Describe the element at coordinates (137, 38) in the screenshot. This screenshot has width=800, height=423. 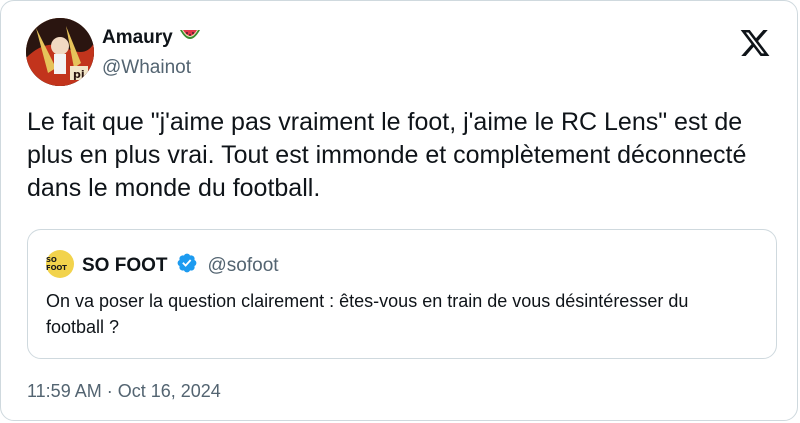
I see `author-name: Amaury` at that location.